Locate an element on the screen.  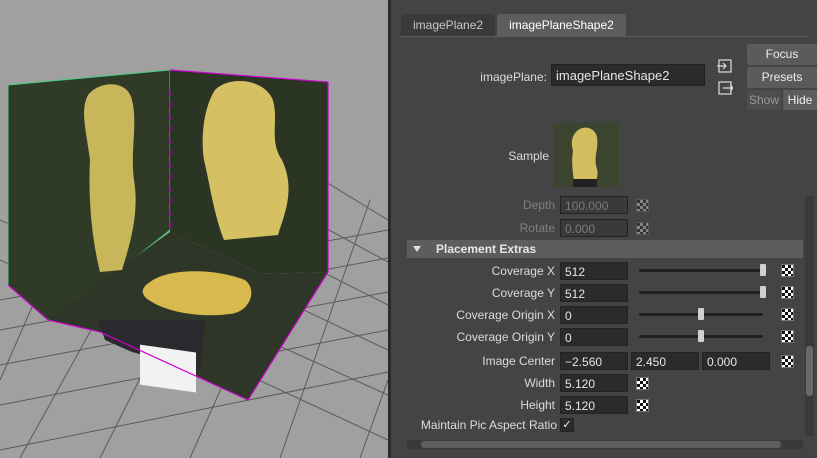
tab-imageplaneshape2: imagePlaneShape2 is located at coordinates (561, 25).